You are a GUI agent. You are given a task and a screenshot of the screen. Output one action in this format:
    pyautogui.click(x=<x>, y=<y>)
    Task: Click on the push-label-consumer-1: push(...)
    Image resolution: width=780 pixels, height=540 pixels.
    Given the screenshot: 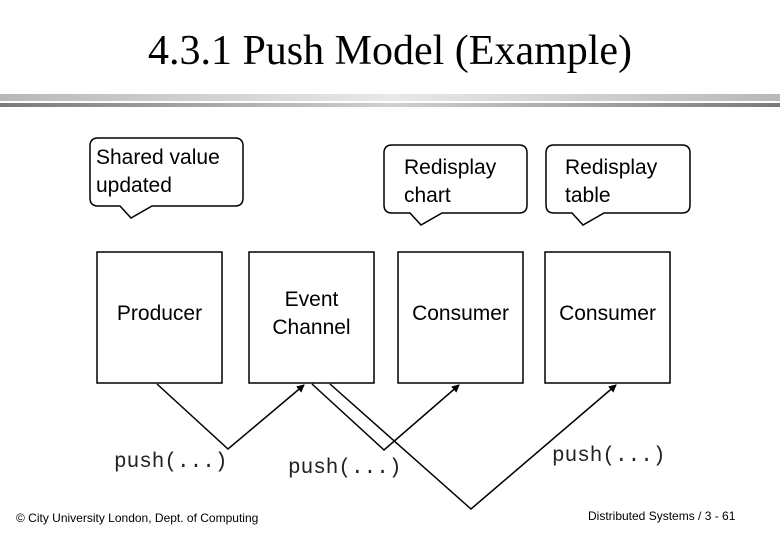 What is the action you would take?
    pyautogui.click(x=345, y=468)
    